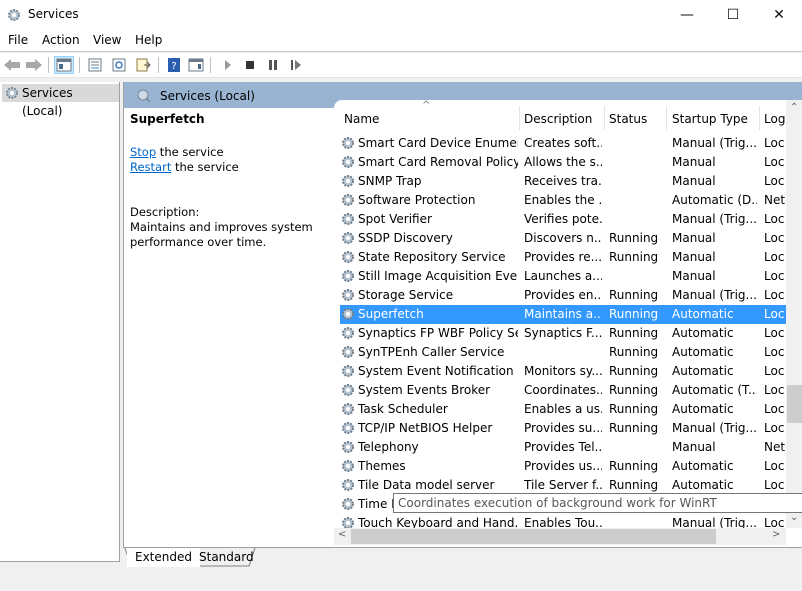  What do you see at coordinates (61, 40) in the screenshot?
I see `menu-action: Action` at bounding box center [61, 40].